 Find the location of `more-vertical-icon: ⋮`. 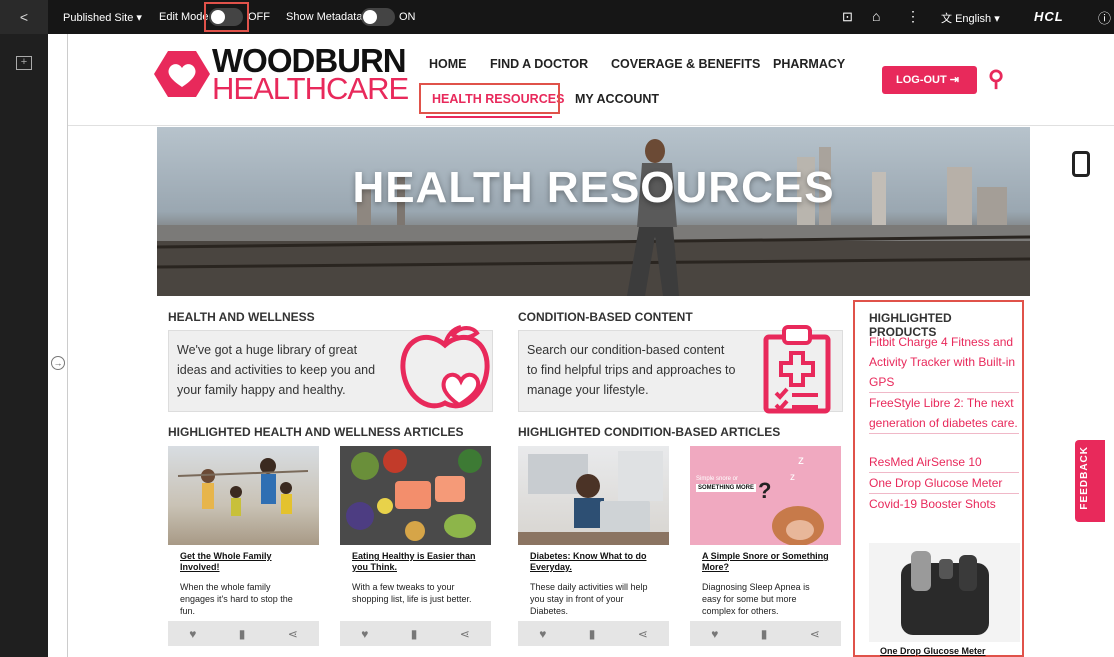

more-vertical-icon: ⋮ is located at coordinates (913, 16).